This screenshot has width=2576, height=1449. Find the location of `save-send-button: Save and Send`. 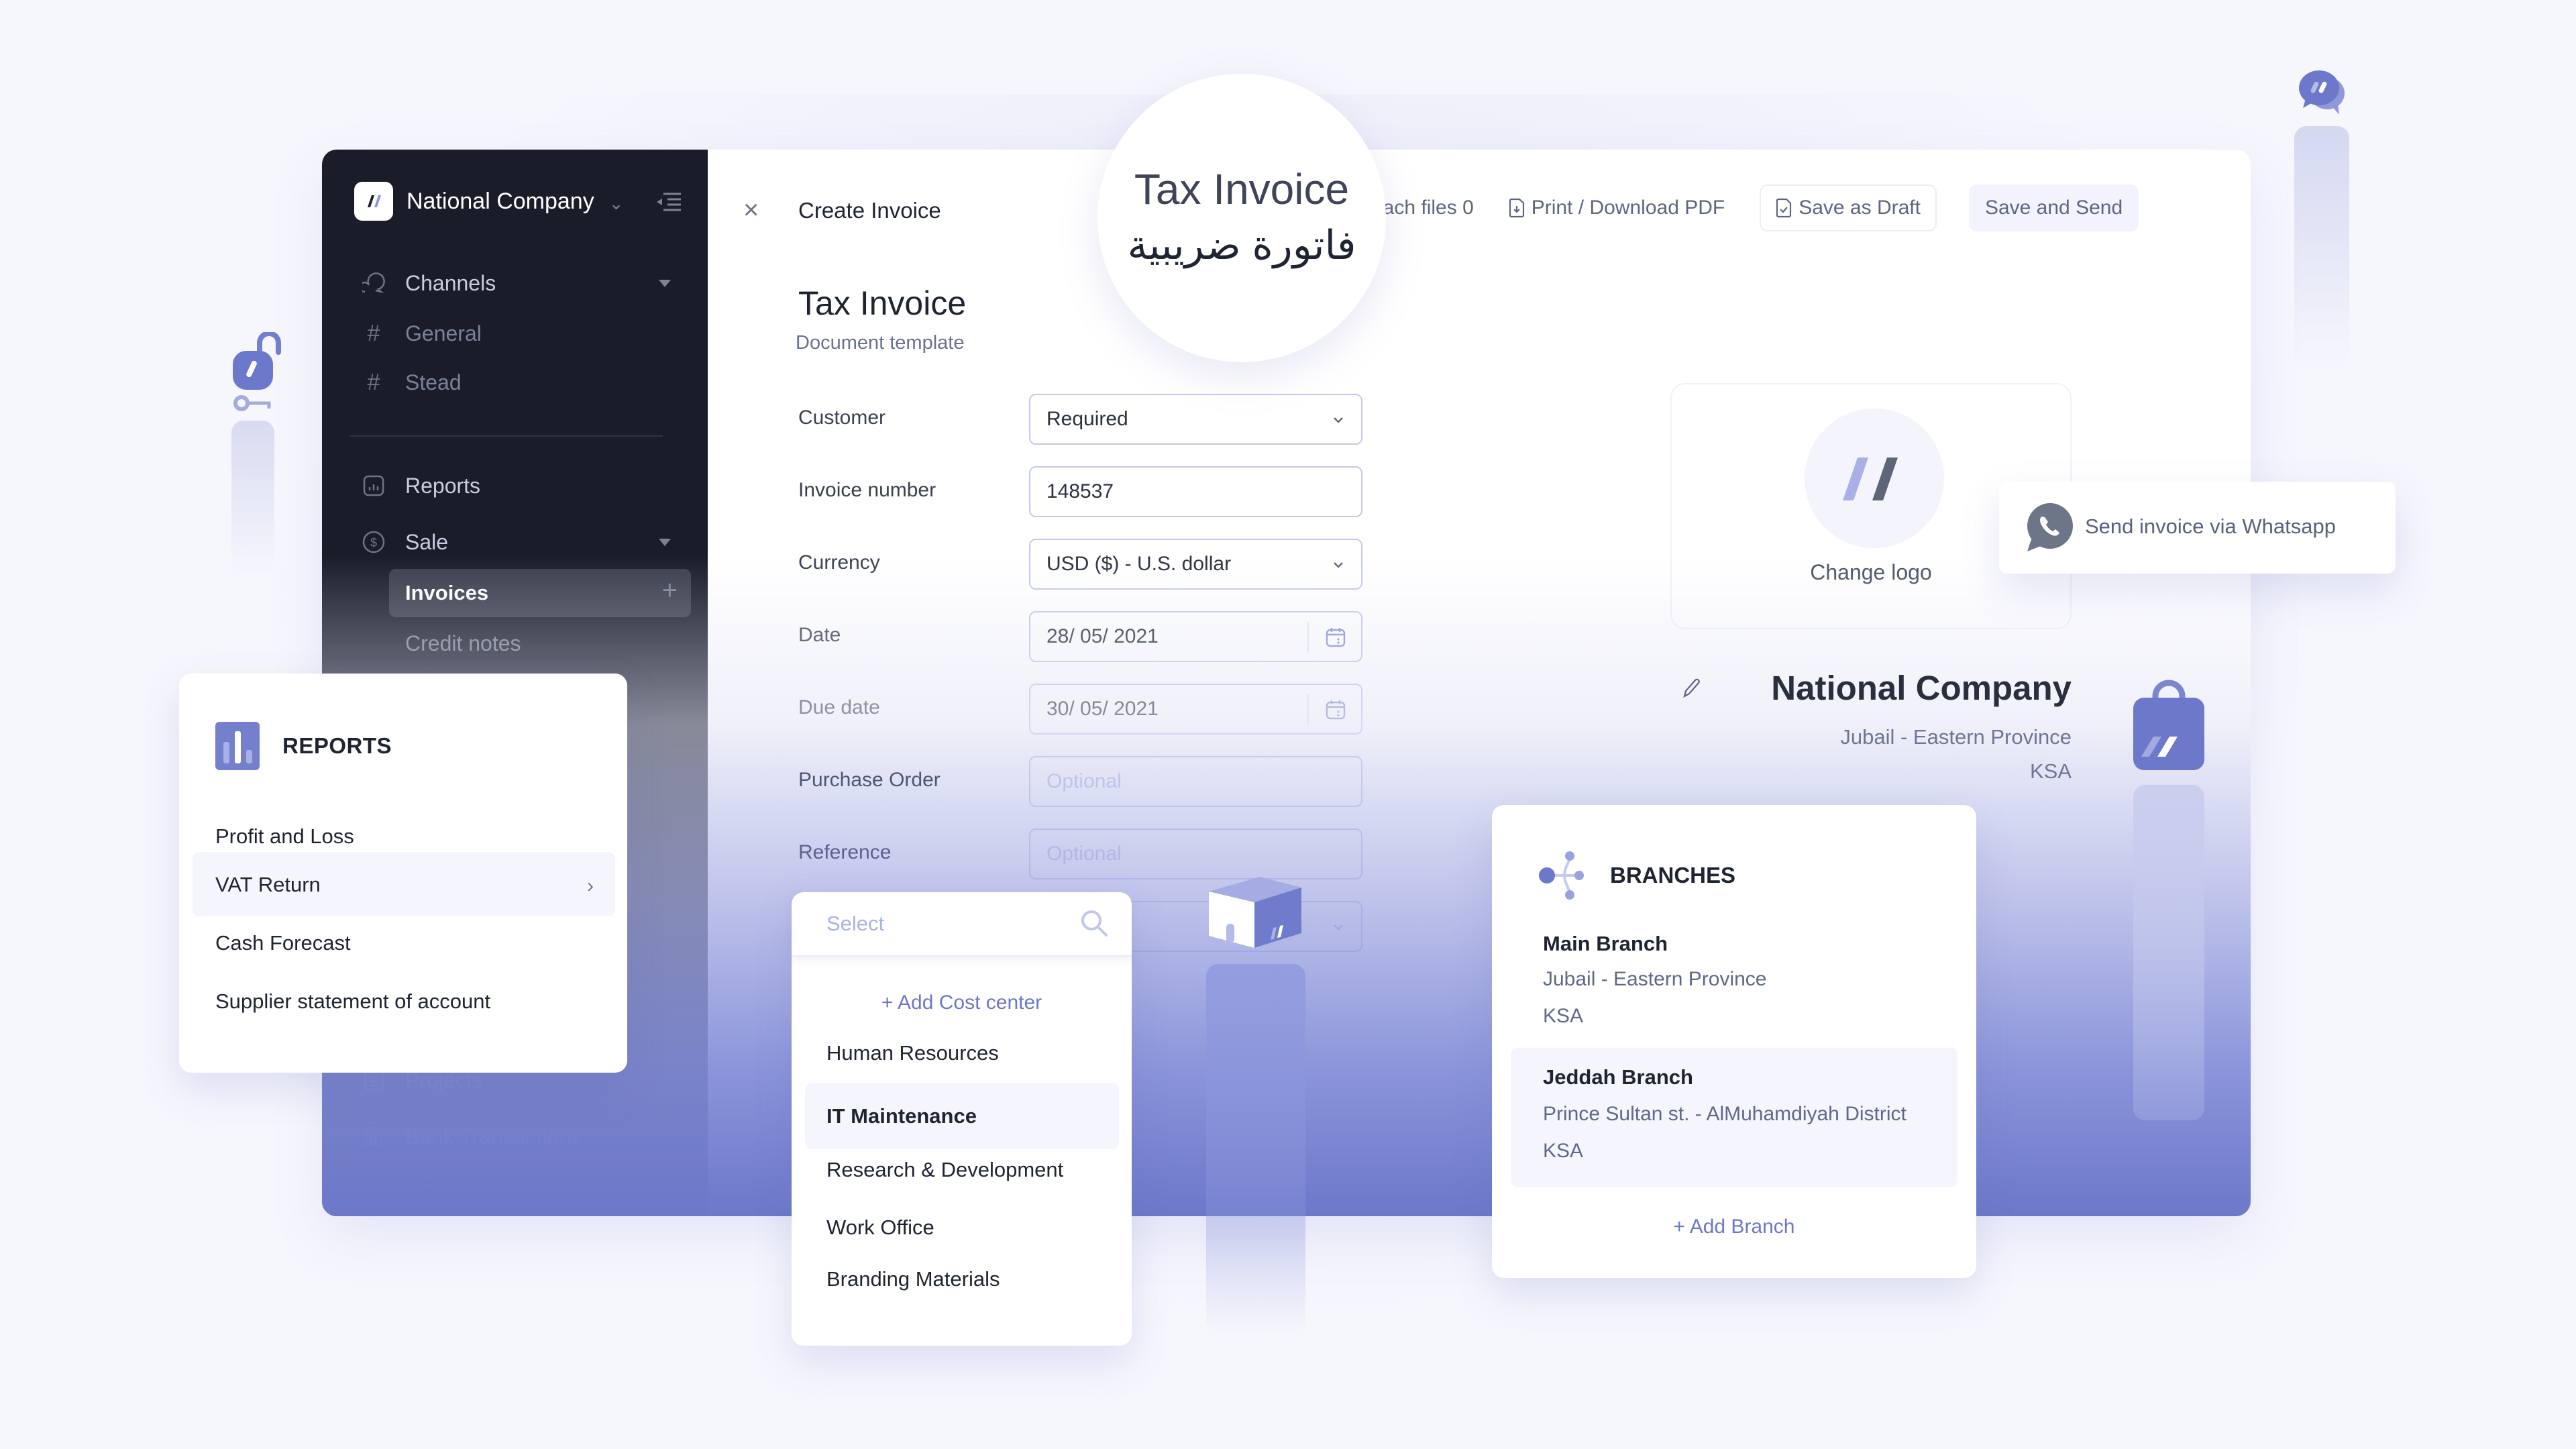

save-send-button: Save and Send is located at coordinates (2053, 207).